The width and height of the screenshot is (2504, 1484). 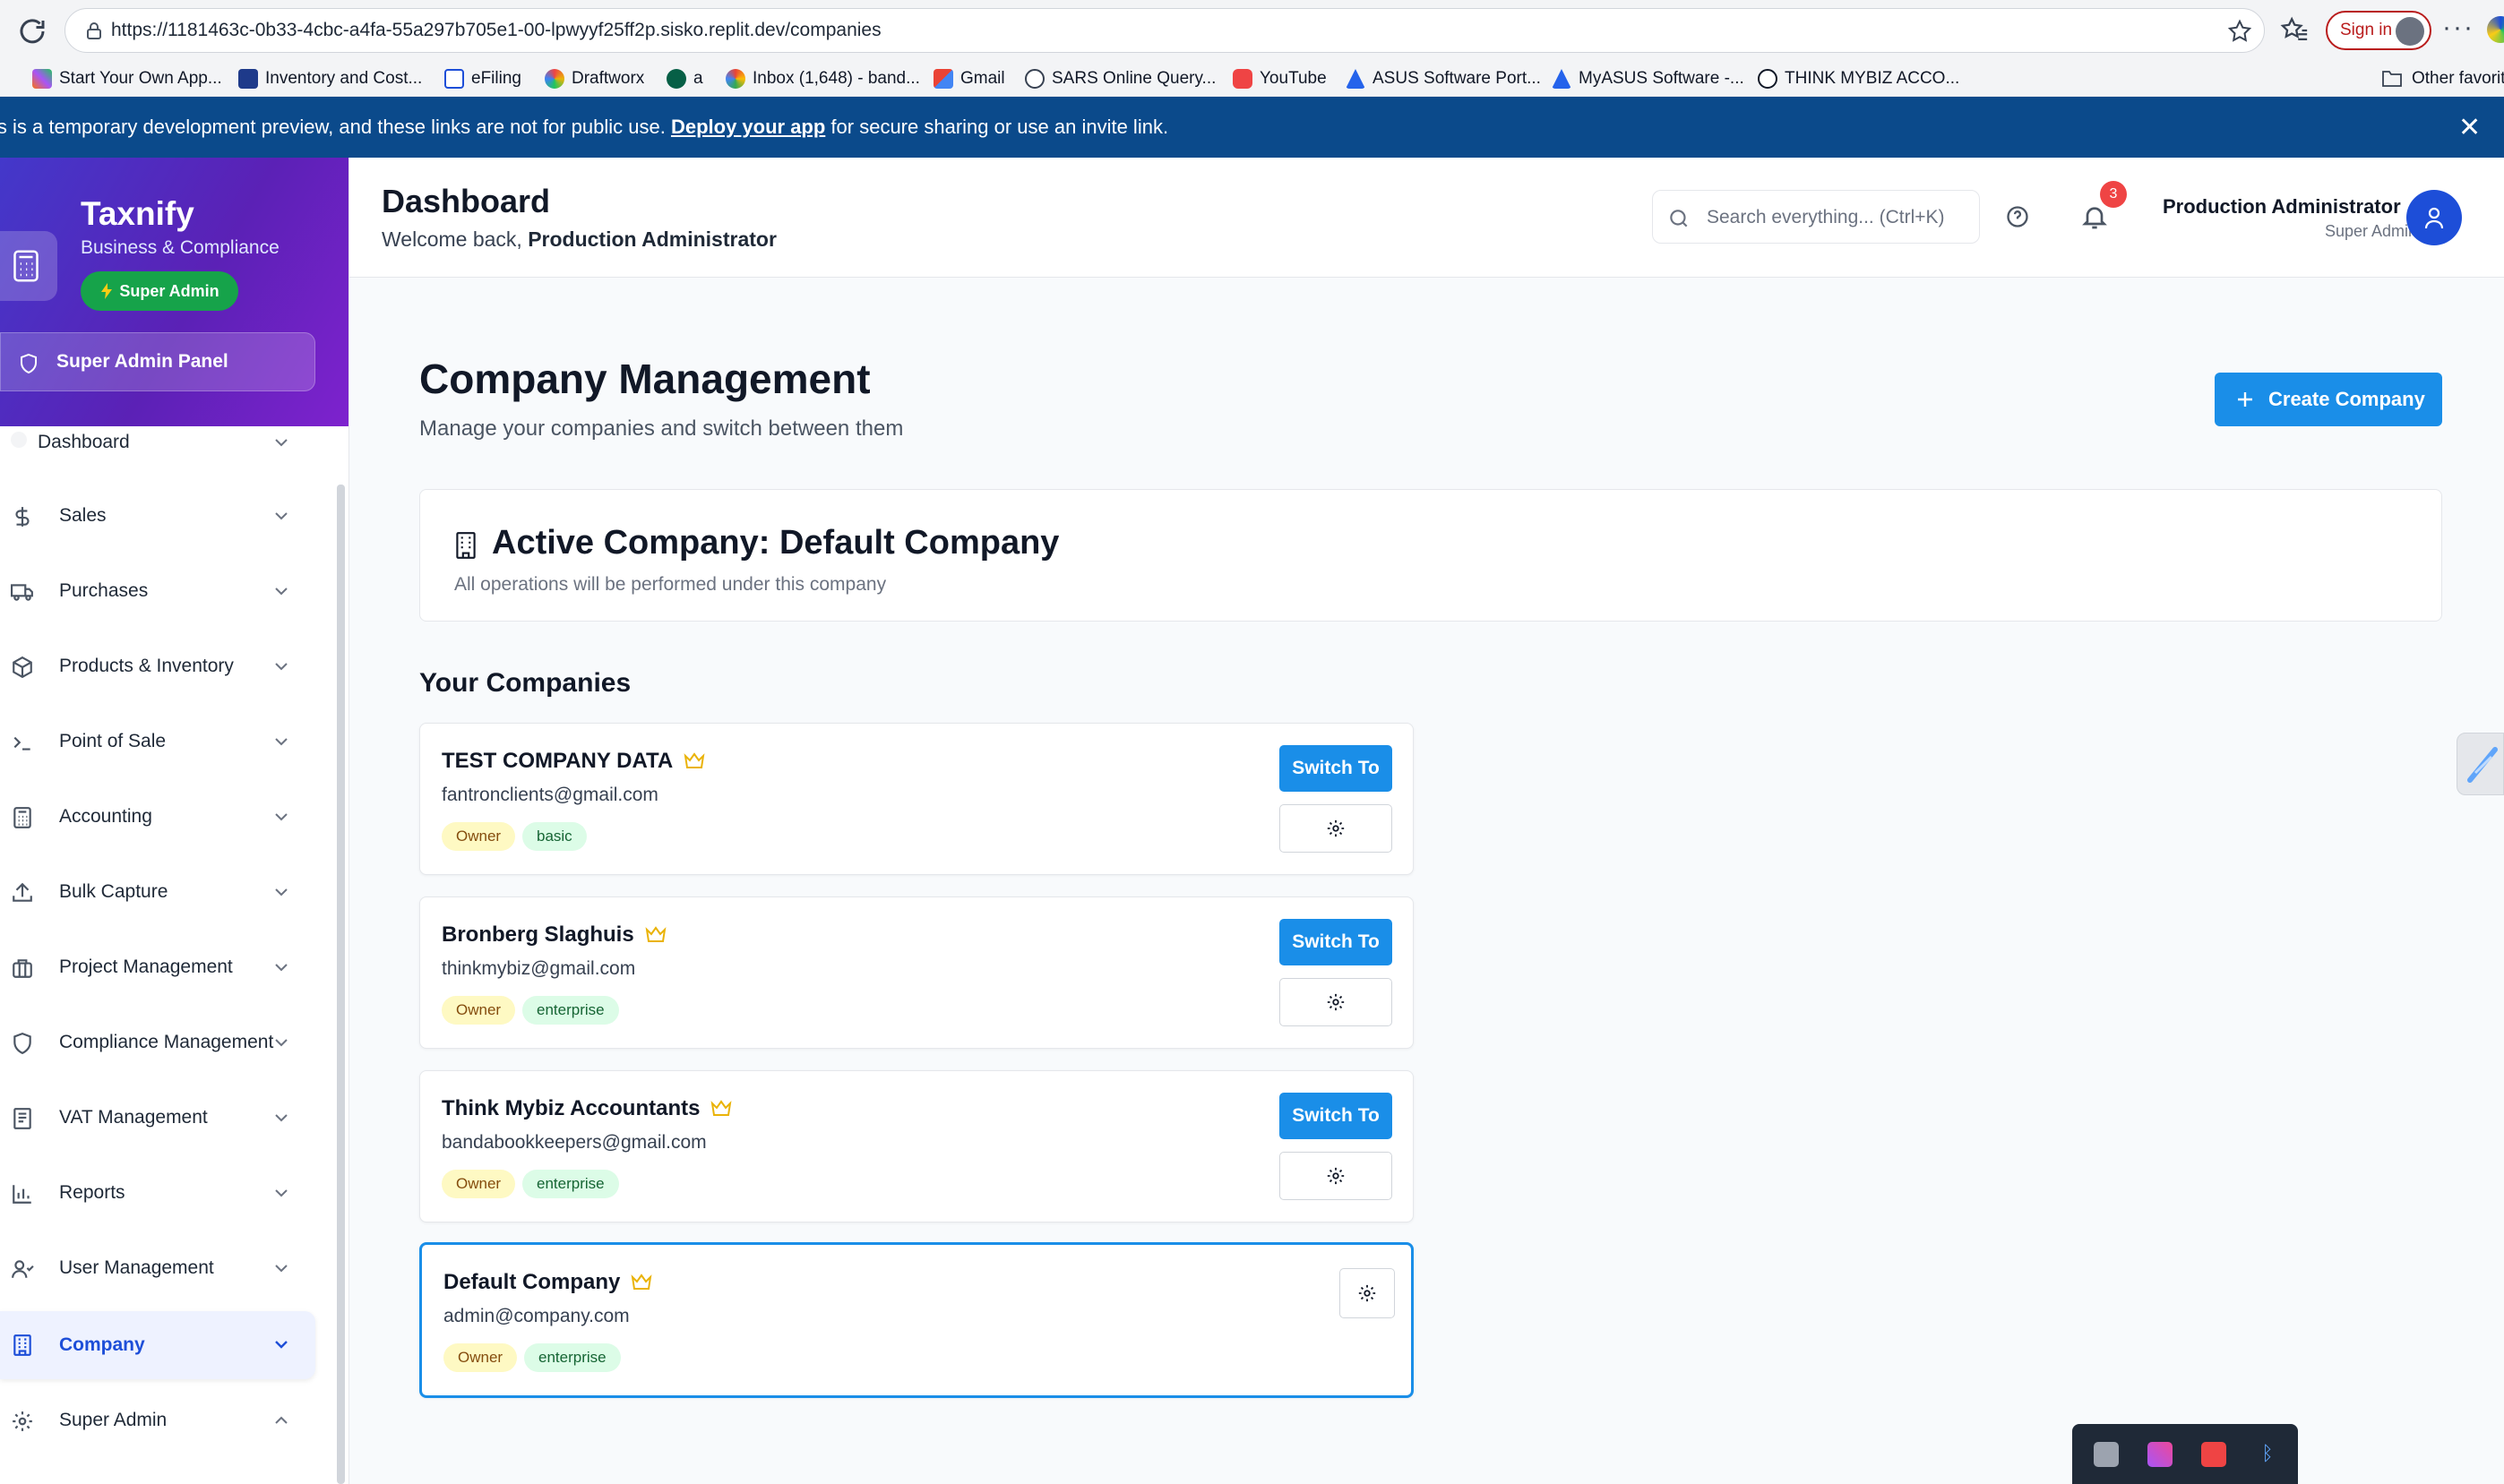 I want to click on sidebar-item-sales: Sales, so click(x=157, y=516).